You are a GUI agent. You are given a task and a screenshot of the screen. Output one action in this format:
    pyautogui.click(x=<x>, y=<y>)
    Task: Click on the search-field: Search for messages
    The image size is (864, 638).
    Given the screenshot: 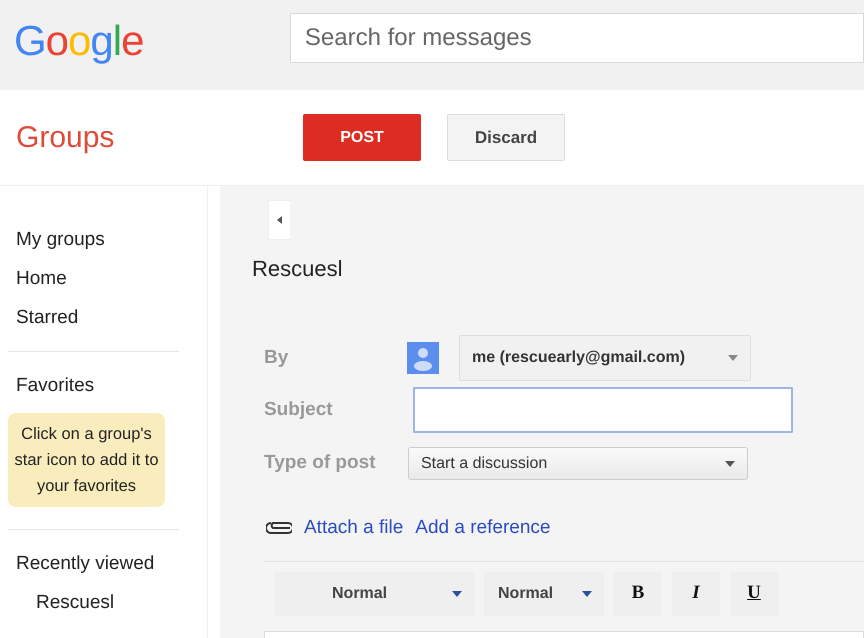 What is the action you would take?
    pyautogui.click(x=577, y=38)
    